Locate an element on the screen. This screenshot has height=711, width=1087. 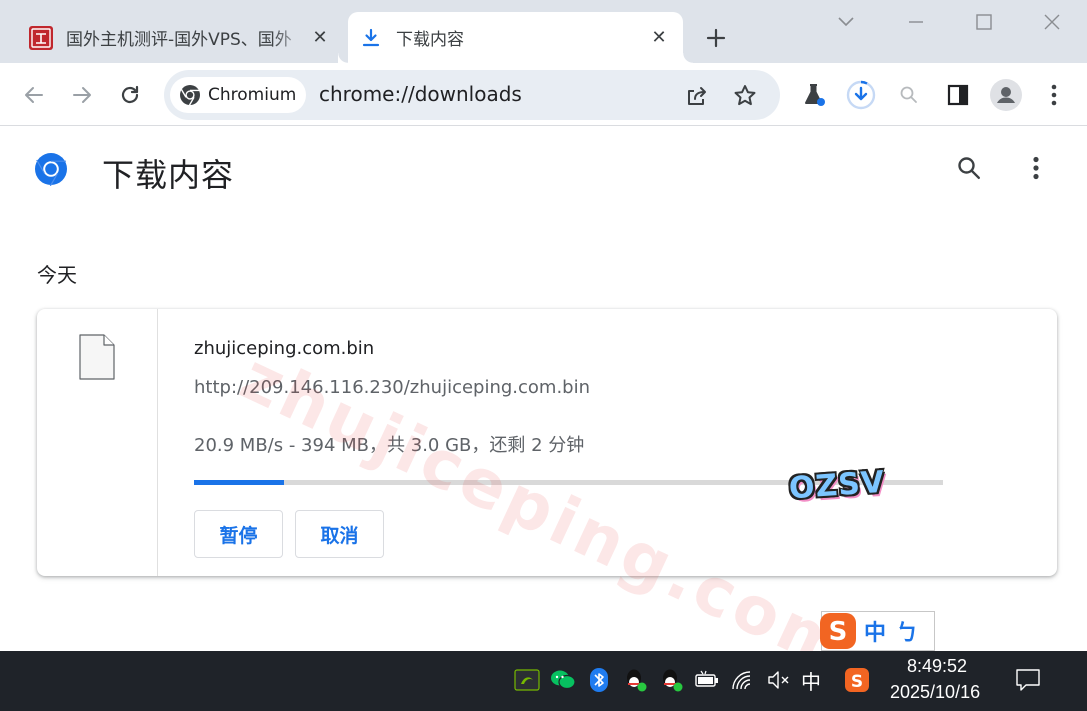
sogou-logo-icon: S is located at coordinates (838, 631).